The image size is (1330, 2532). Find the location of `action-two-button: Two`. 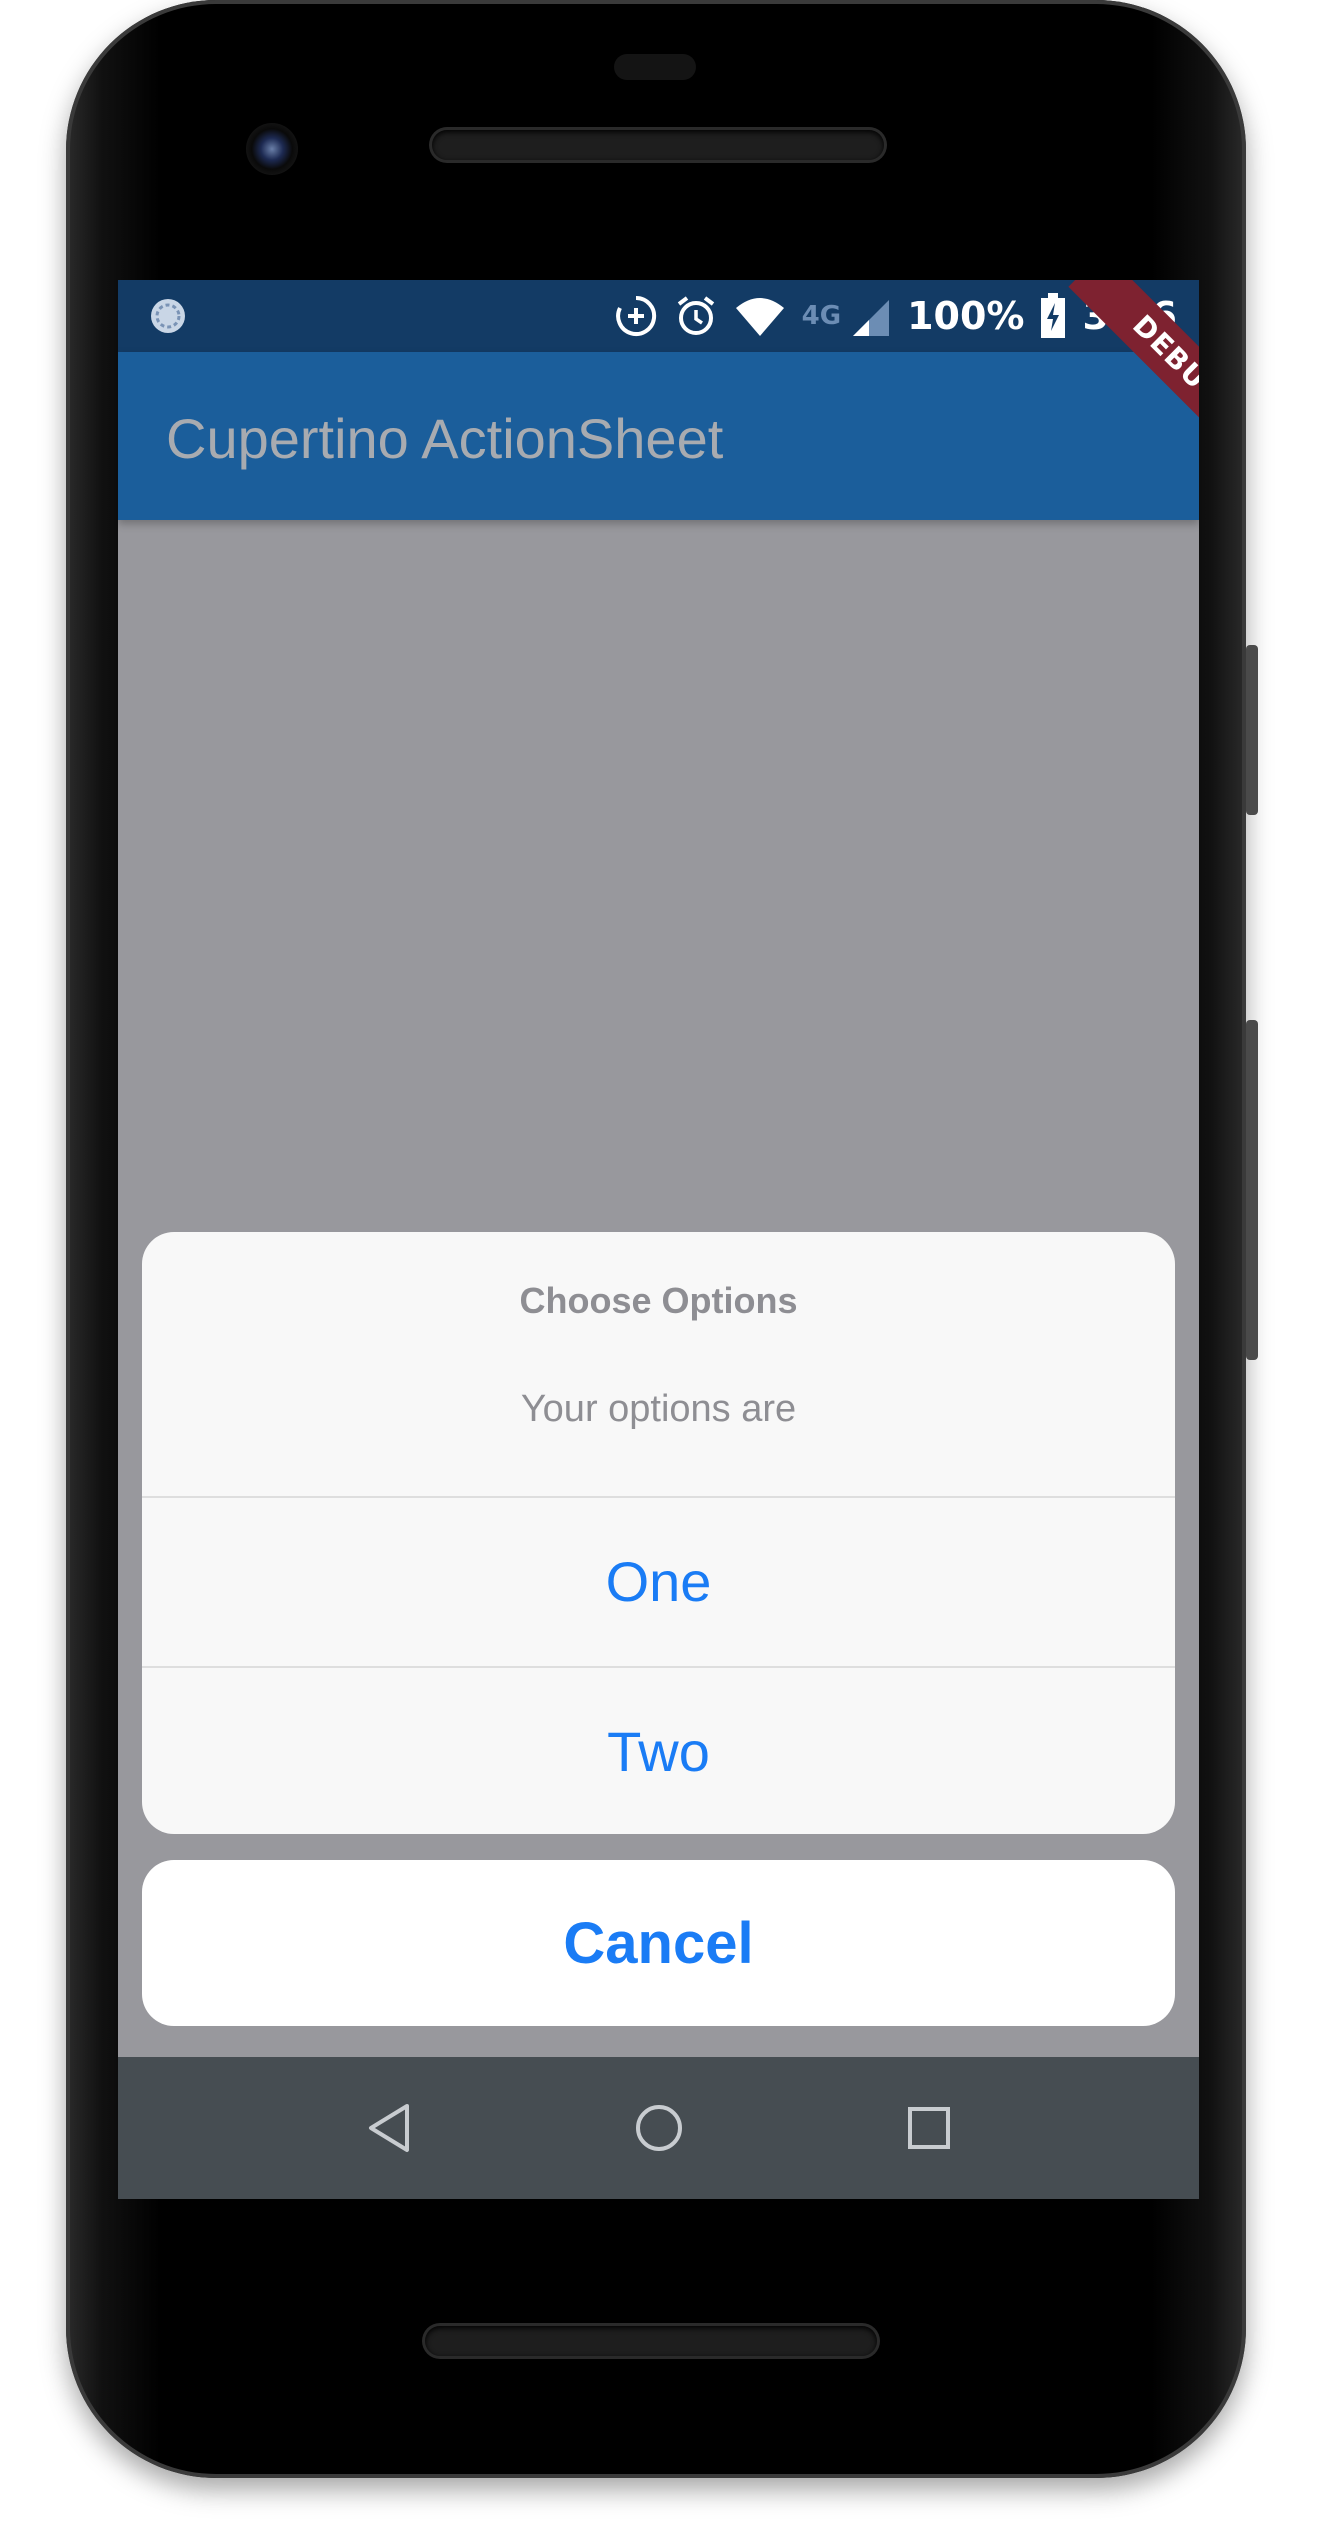

action-two-button: Two is located at coordinates (658, 1751).